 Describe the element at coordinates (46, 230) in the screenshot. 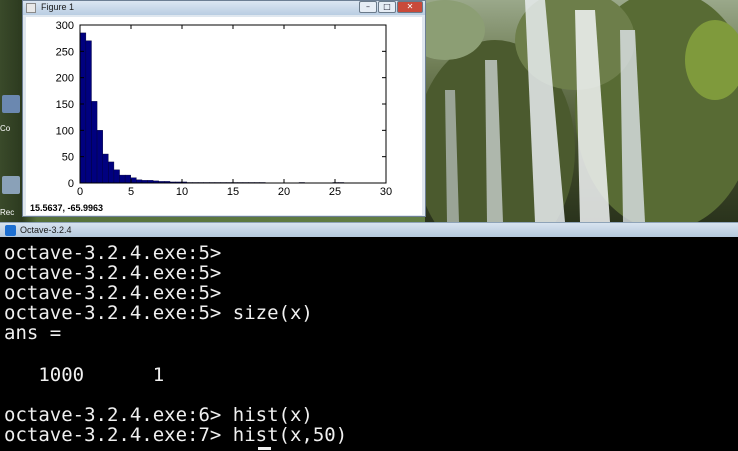

I see `terminal-title: Octave-3.2.4` at that location.